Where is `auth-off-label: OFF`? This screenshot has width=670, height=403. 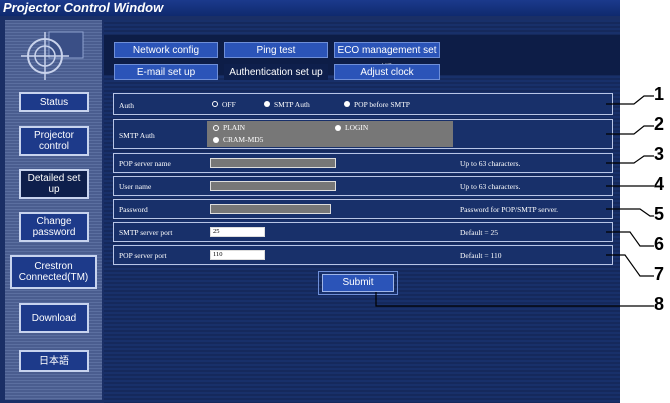
auth-off-label: OFF is located at coordinates (229, 104).